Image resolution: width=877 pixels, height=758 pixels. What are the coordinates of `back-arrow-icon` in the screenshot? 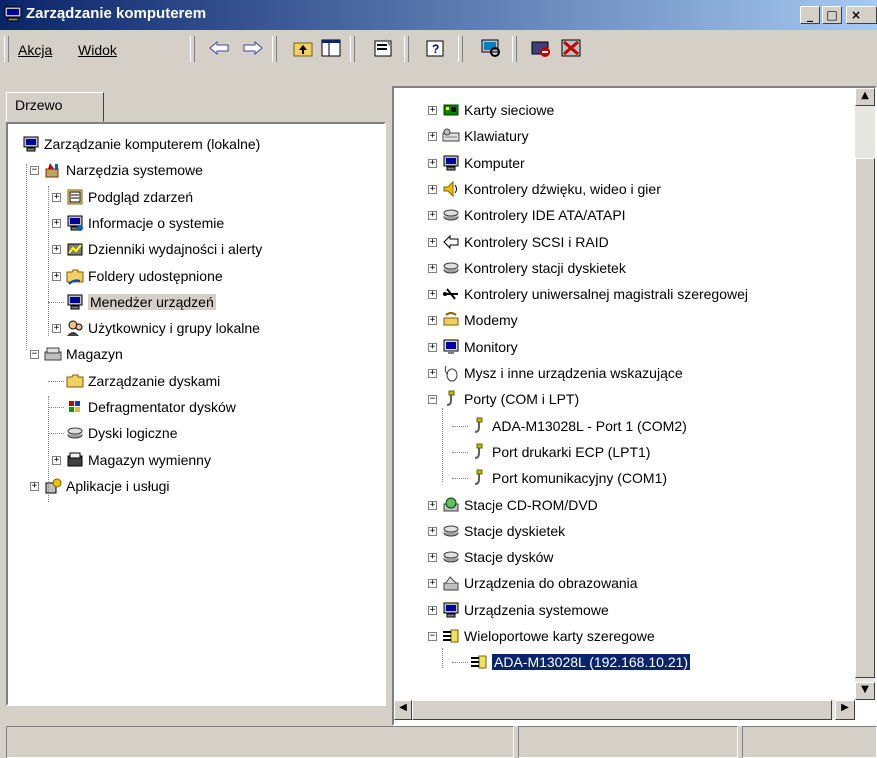 It's located at (219, 48).